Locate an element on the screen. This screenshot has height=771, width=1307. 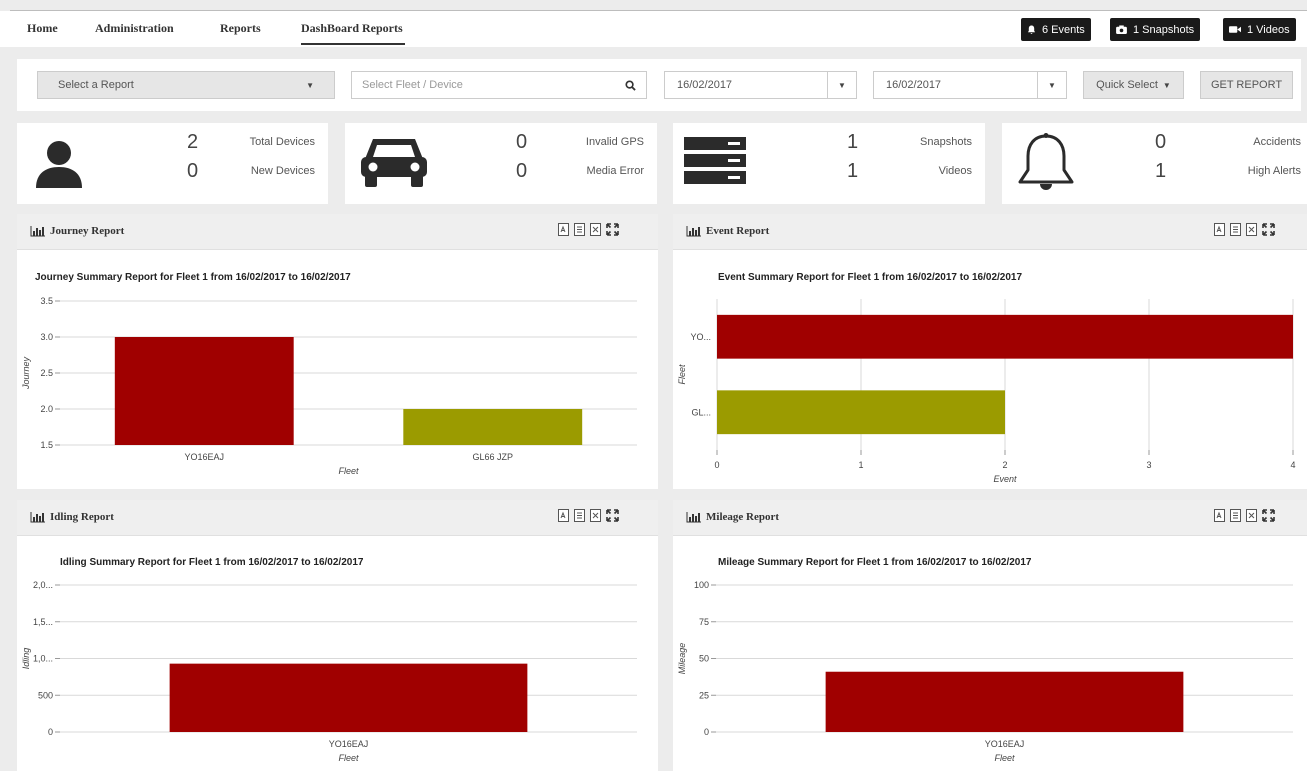
x-tick-label: GL66 JZP is located at coordinates (492, 457).